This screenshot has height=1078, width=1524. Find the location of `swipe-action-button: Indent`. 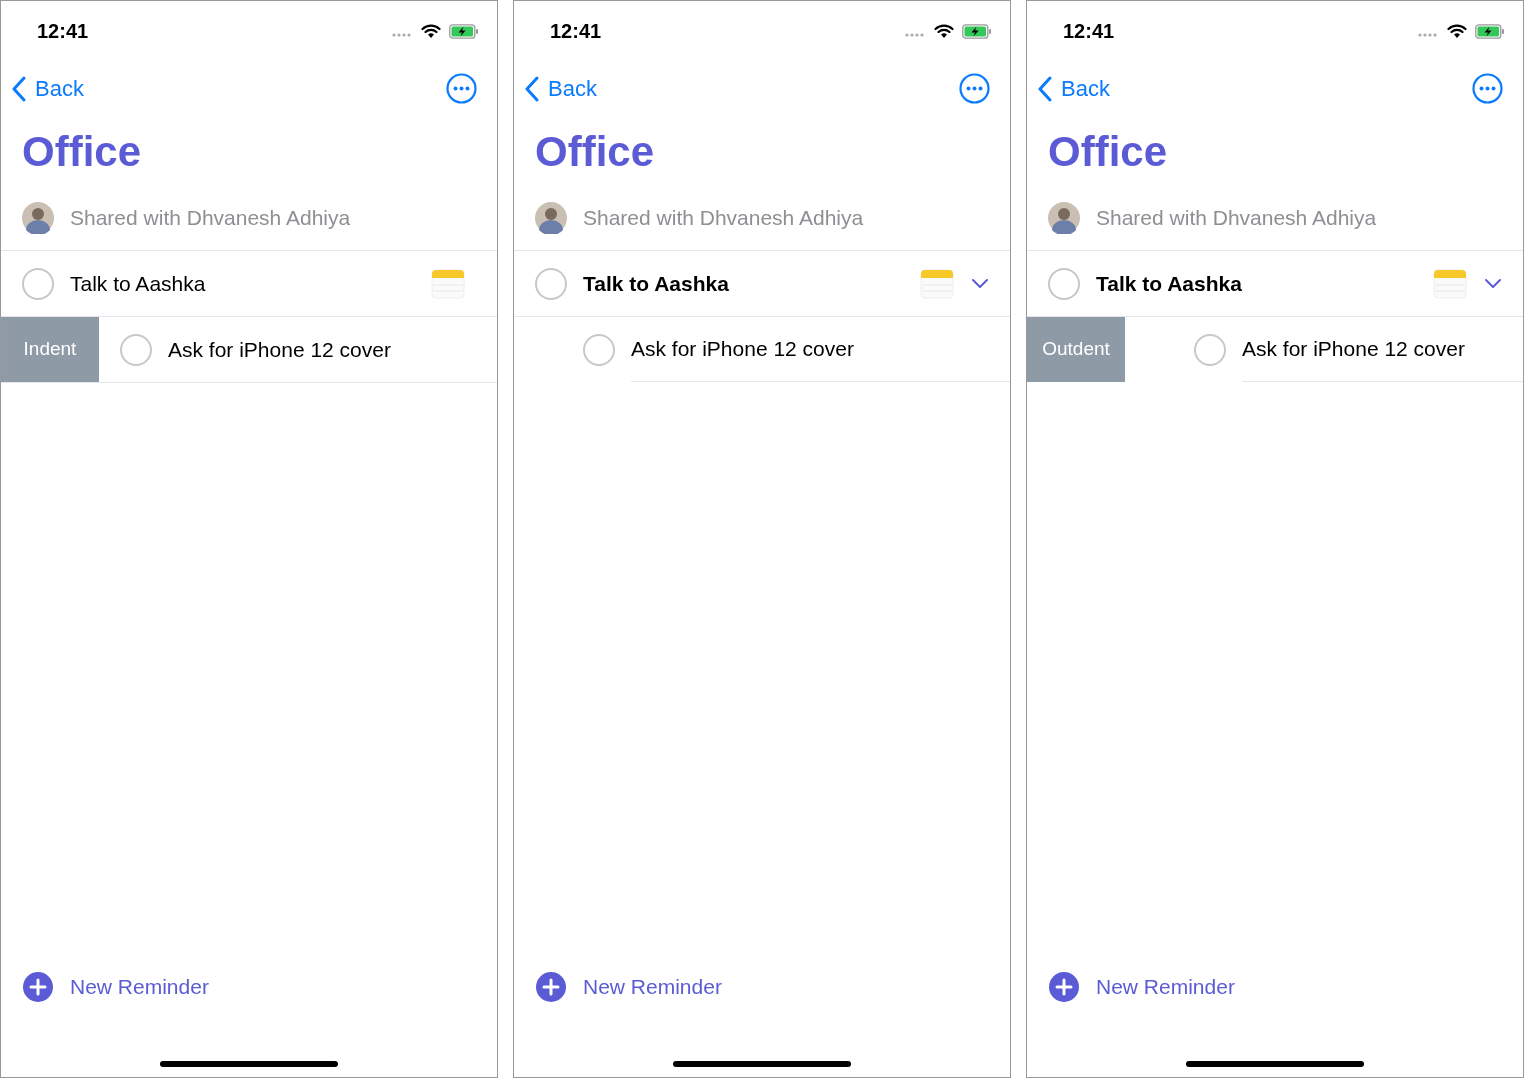

swipe-action-button: Indent is located at coordinates (50, 349).